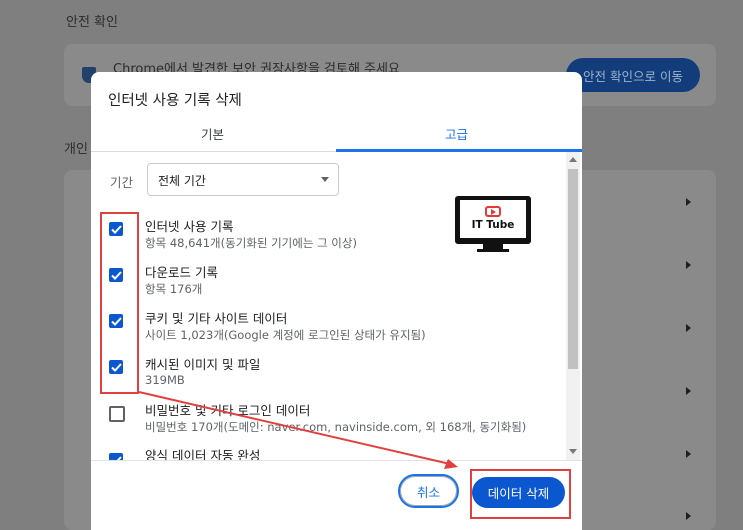 Image resolution: width=743 pixels, height=530 pixels. I want to click on option-autofill: 양식 데이터 자동 완성, so click(326, 452).